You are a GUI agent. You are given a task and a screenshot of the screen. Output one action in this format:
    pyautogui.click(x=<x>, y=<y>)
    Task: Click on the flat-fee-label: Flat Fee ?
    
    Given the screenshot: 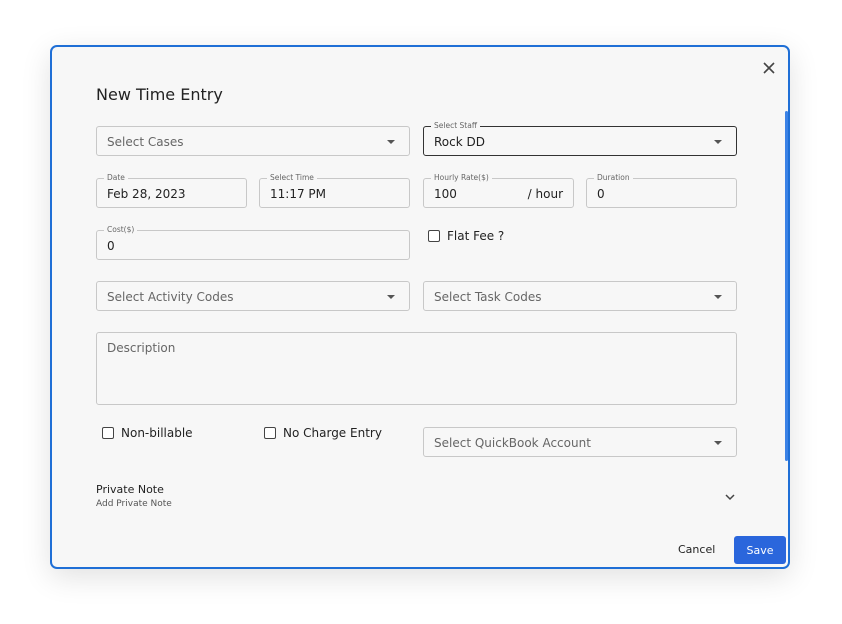 What is the action you would take?
    pyautogui.click(x=476, y=236)
    